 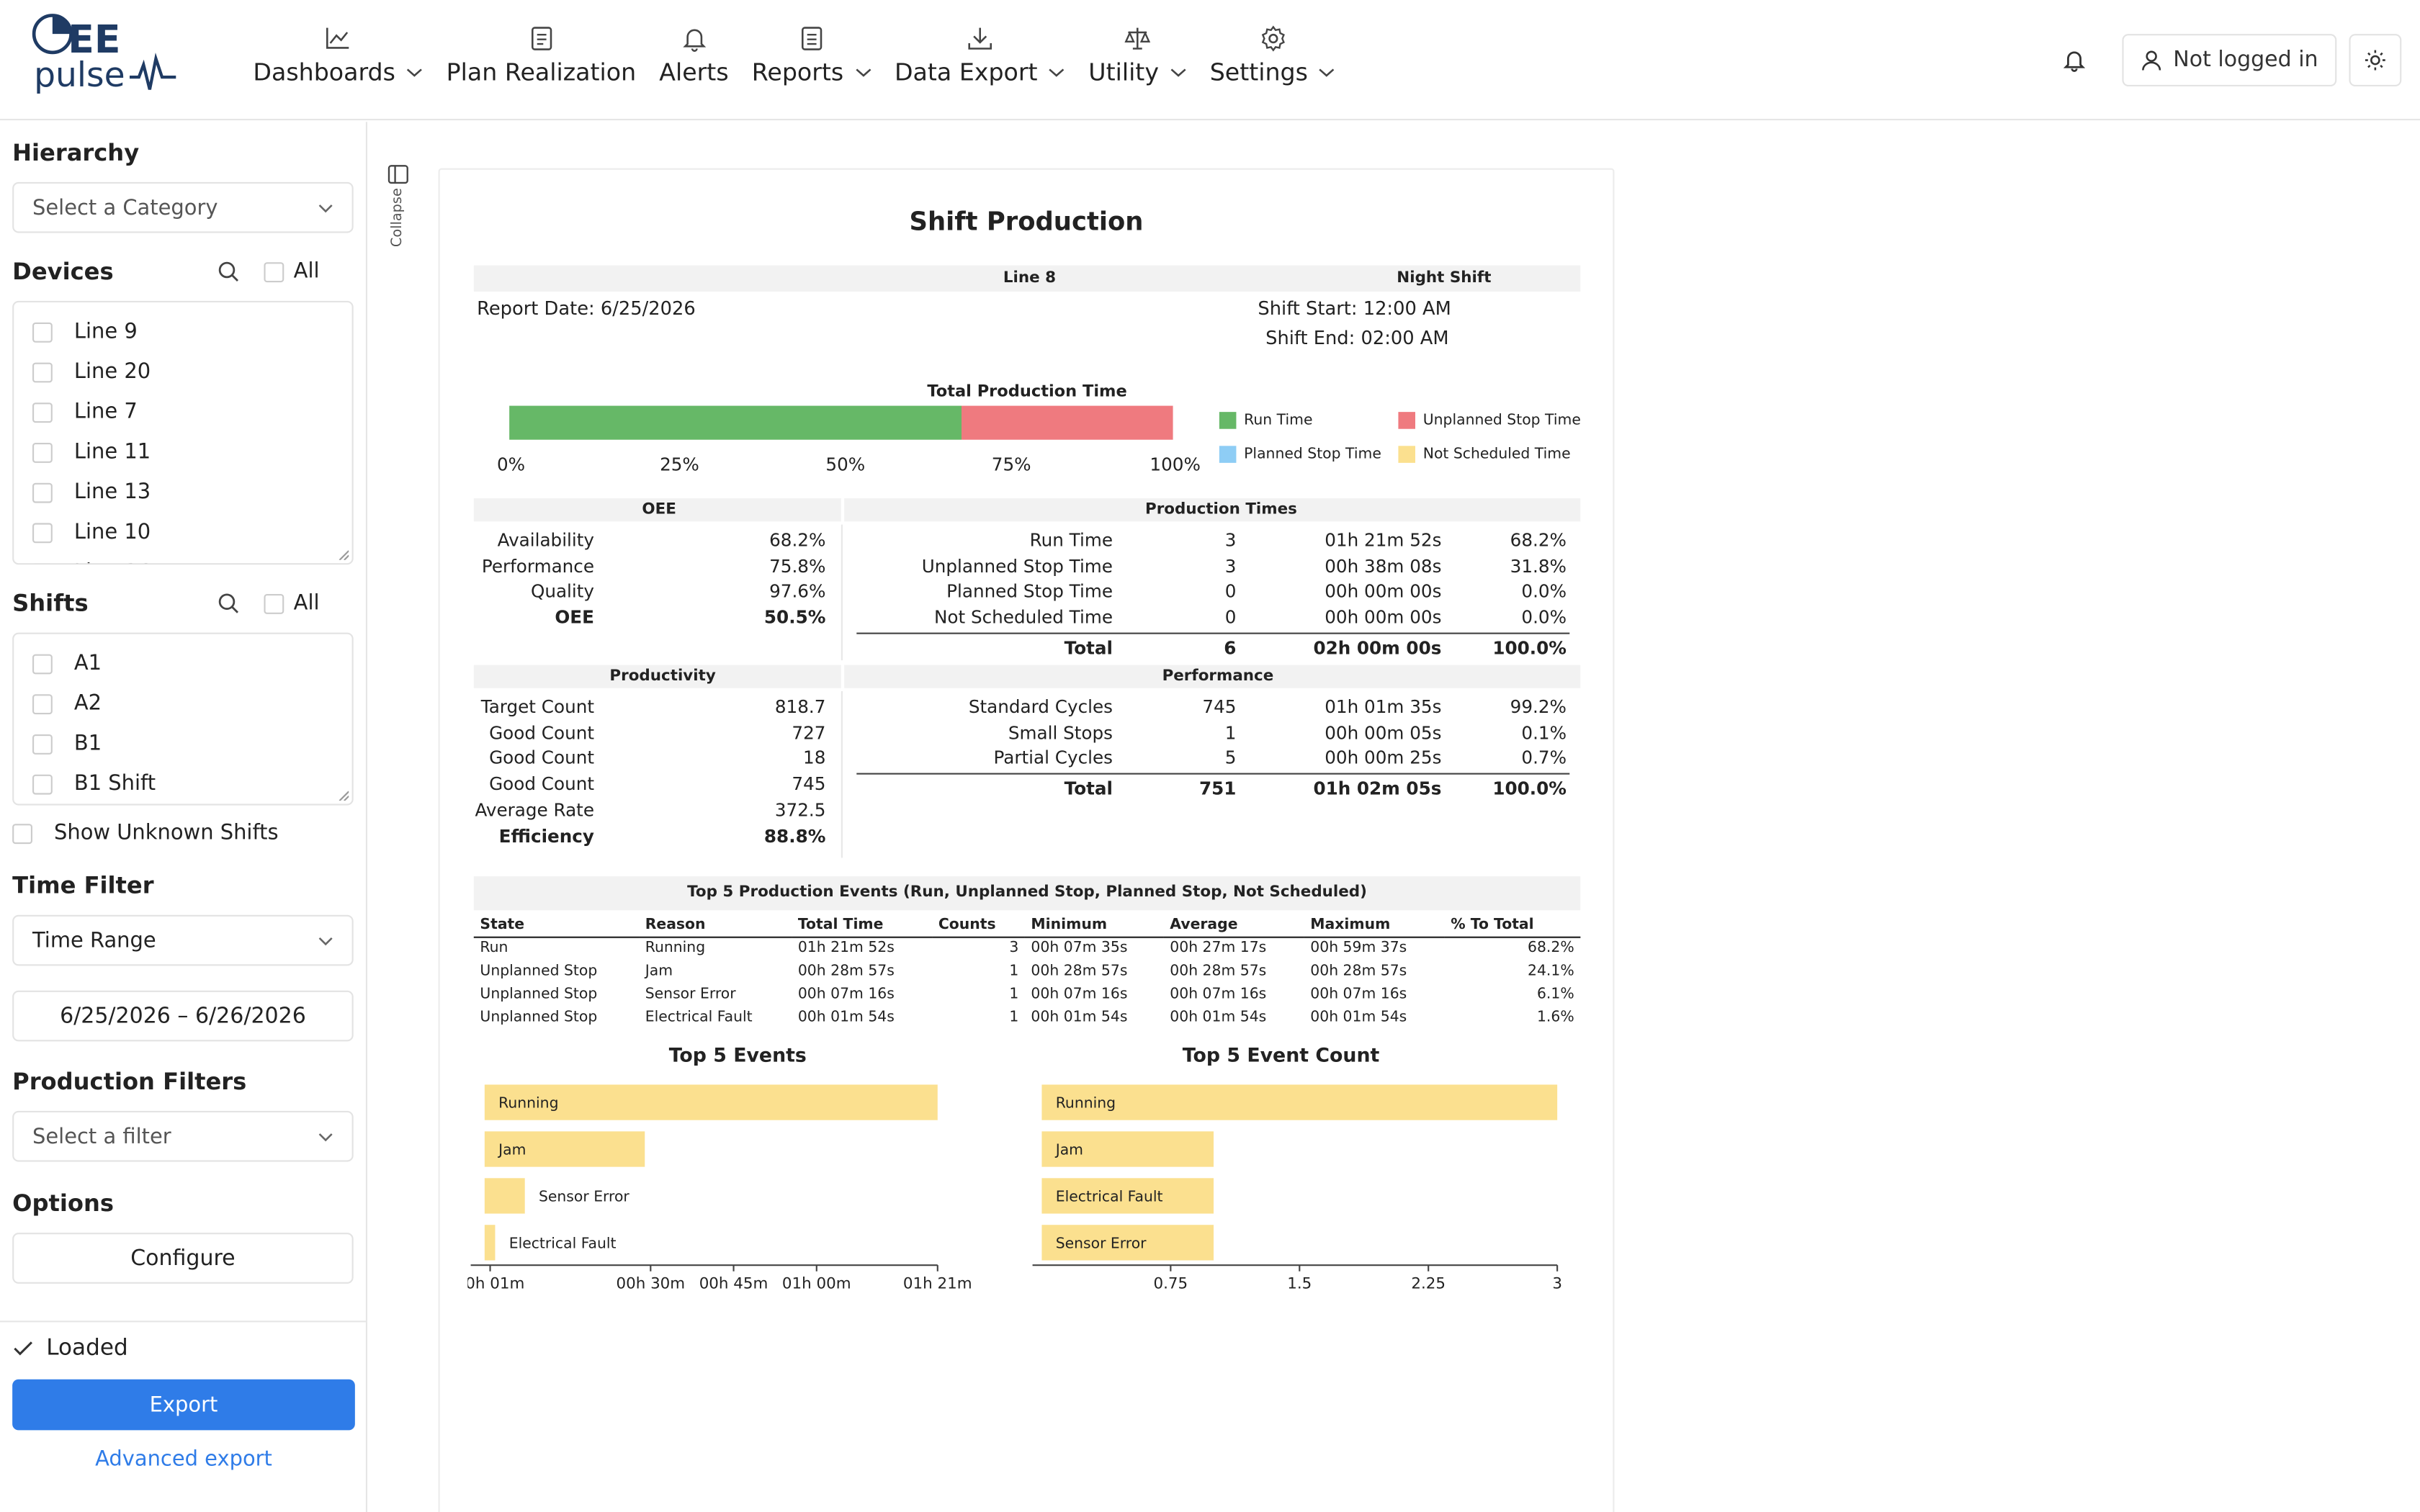 What do you see at coordinates (183, 1136) in the screenshot?
I see `production-filter-select: Select a filter` at bounding box center [183, 1136].